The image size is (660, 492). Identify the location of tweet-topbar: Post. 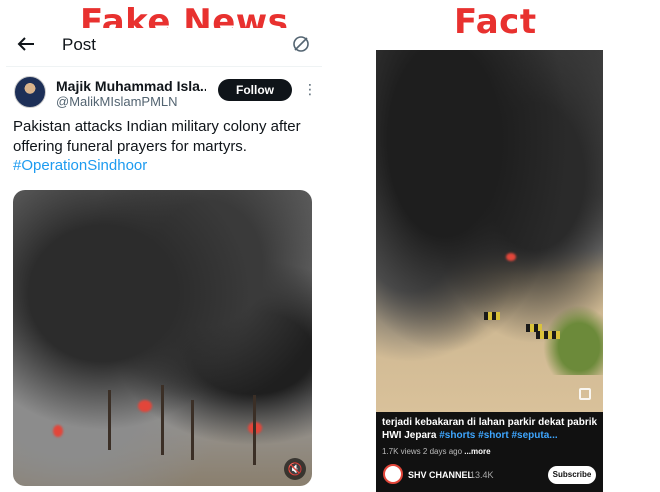
(164, 46).